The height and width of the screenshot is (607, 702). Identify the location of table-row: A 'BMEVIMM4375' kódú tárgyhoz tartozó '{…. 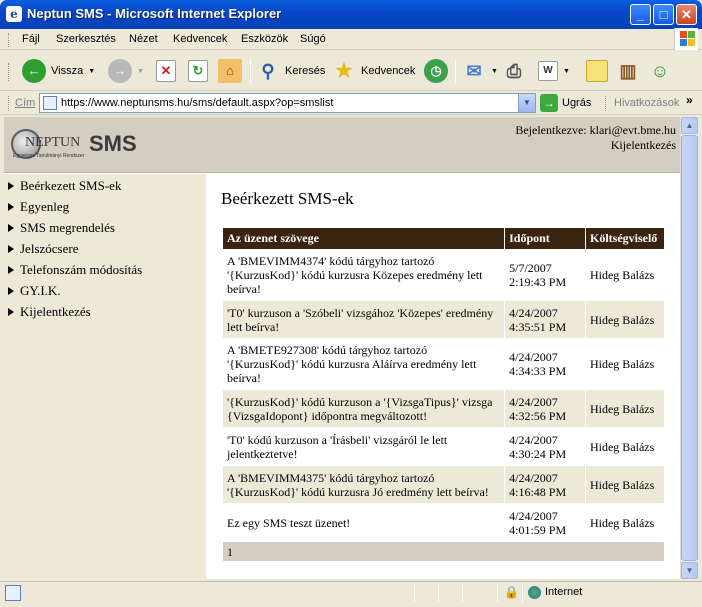
(443, 484).